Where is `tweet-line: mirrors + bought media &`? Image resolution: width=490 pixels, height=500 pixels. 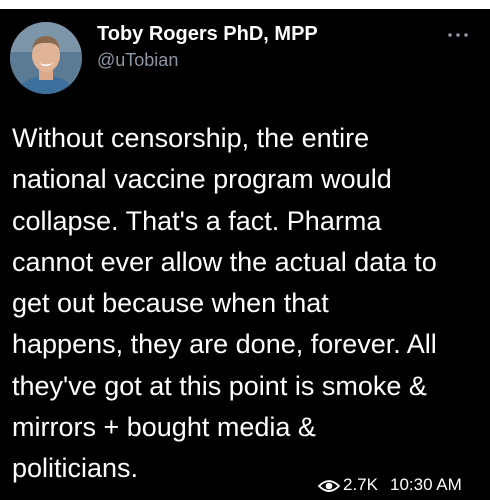 tweet-line: mirrors + bought media & is located at coordinates (164, 427).